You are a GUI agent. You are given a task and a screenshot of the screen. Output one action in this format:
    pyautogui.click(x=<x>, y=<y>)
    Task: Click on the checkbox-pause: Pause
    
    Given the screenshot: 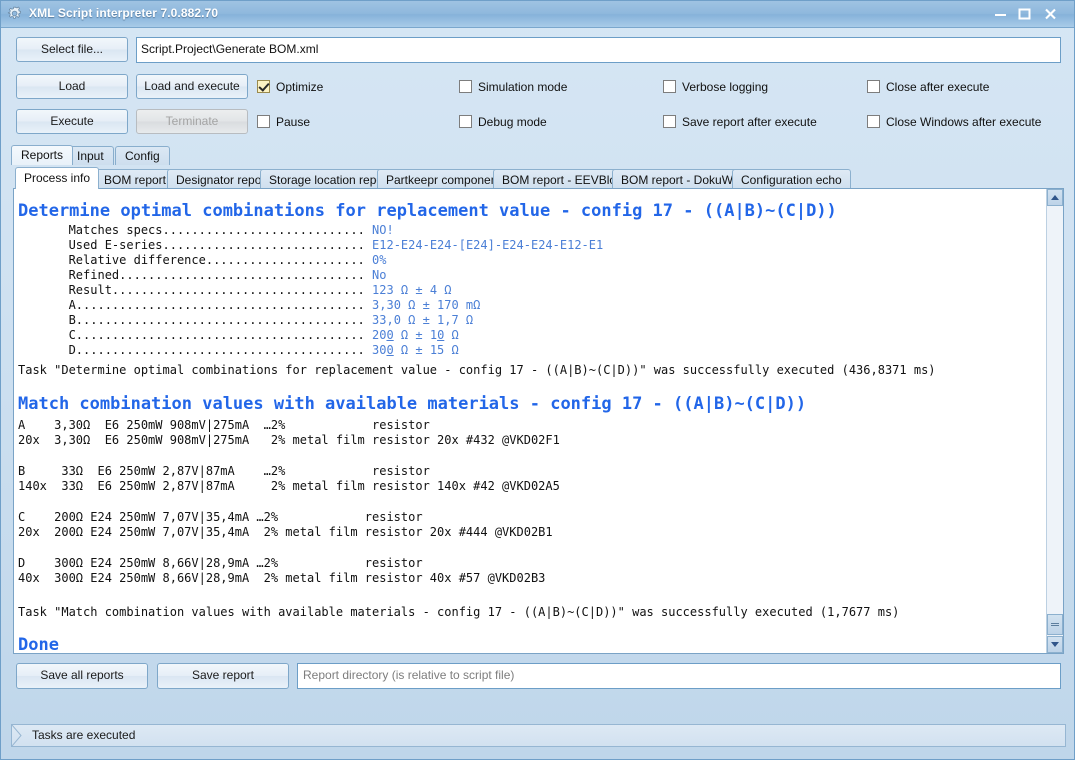 What is the action you would take?
    pyautogui.click(x=283, y=123)
    